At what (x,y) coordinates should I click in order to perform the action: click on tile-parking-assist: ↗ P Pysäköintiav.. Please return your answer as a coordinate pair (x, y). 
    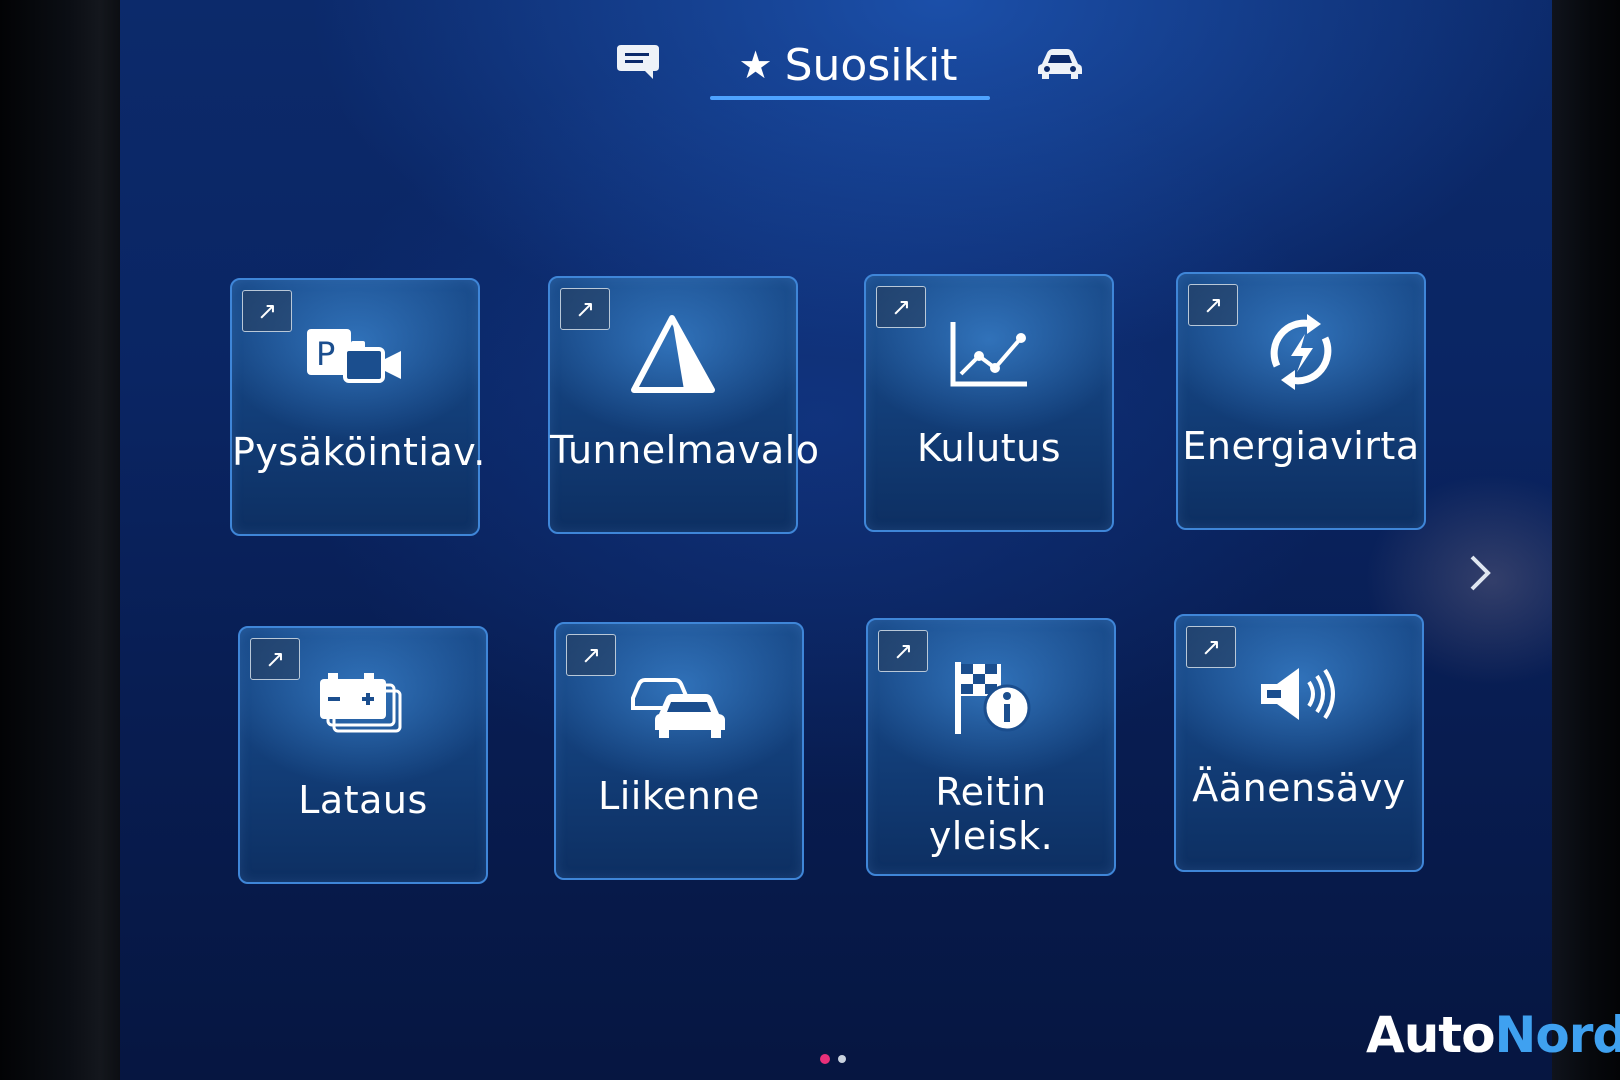
    Looking at the image, I should click on (358, 407).